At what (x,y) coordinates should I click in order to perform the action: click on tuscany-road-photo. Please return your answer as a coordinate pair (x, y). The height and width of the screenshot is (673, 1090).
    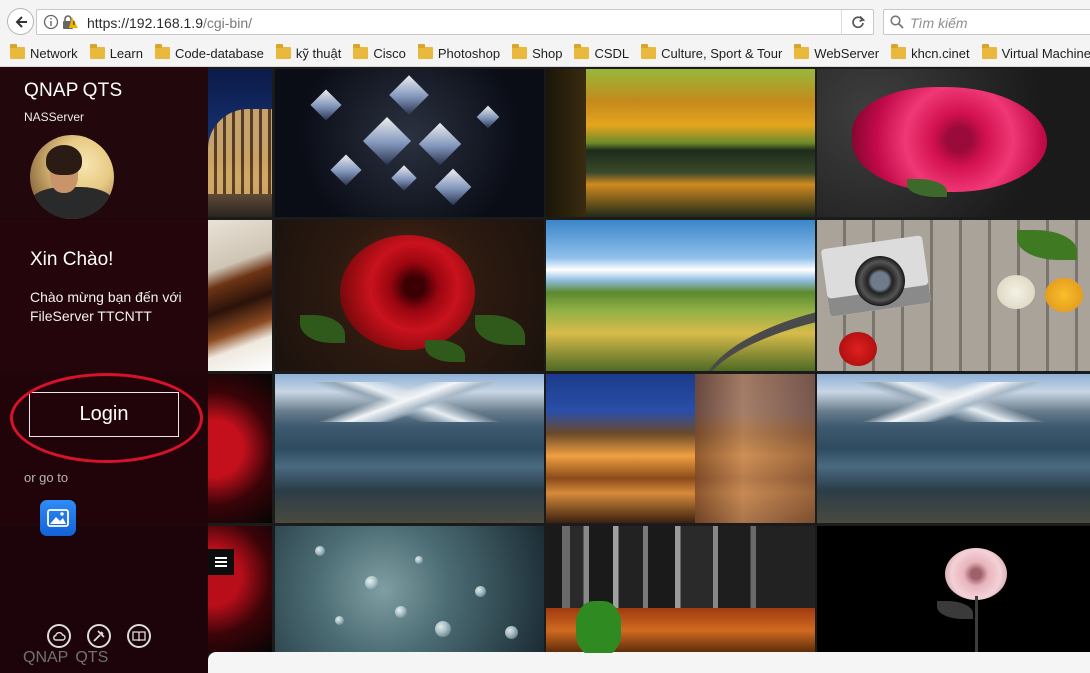
    Looking at the image, I should click on (680, 295).